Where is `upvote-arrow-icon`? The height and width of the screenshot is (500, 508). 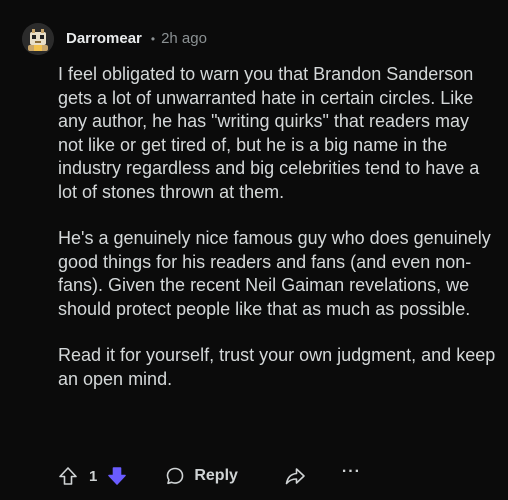 upvote-arrow-icon is located at coordinates (68, 476).